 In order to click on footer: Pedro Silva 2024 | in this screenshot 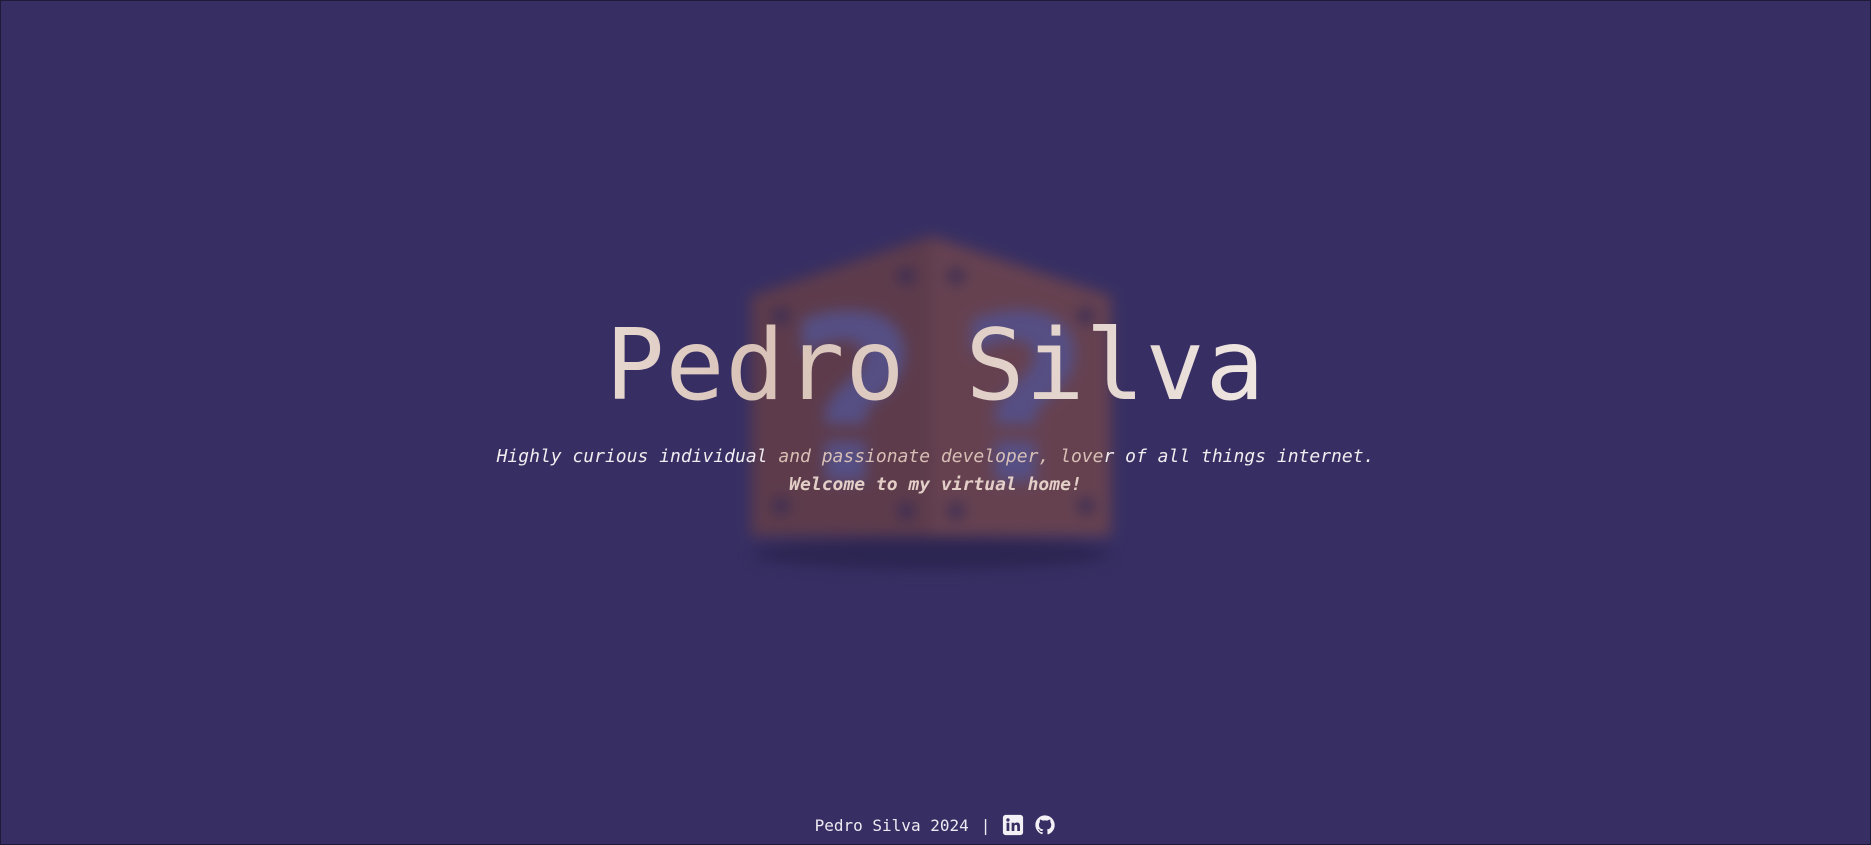, I will do `click(935, 825)`.